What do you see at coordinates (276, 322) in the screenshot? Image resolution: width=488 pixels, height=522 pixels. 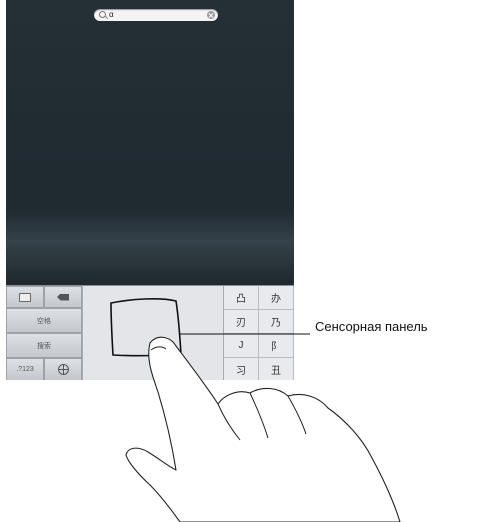 I see `candidate-item: 乃` at bounding box center [276, 322].